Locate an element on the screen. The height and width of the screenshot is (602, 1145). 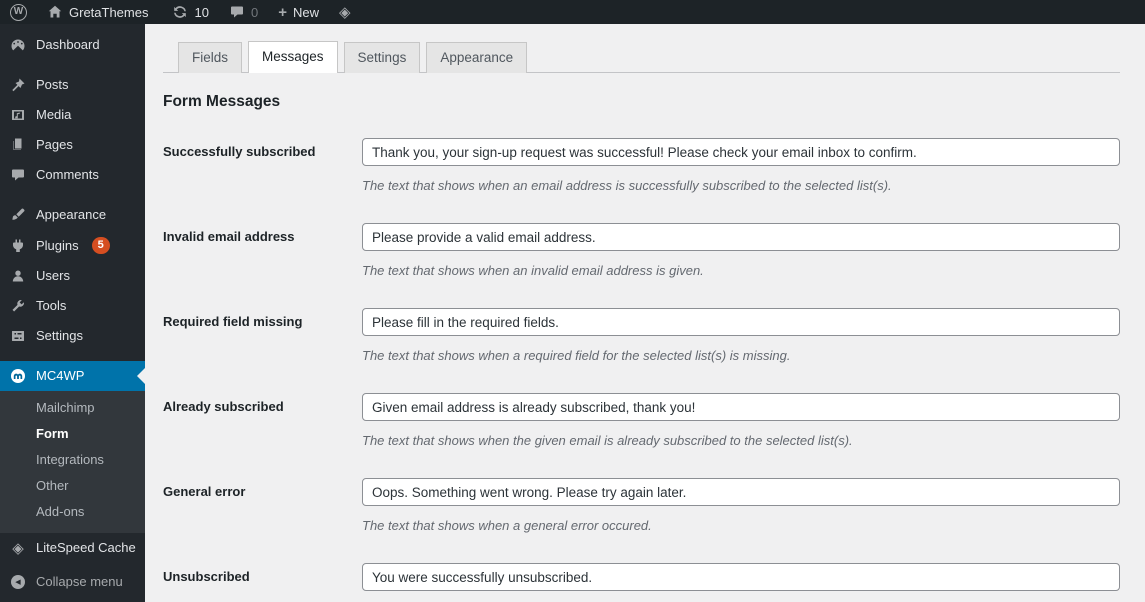
wordpress-icon: W is located at coordinates (18, 12).